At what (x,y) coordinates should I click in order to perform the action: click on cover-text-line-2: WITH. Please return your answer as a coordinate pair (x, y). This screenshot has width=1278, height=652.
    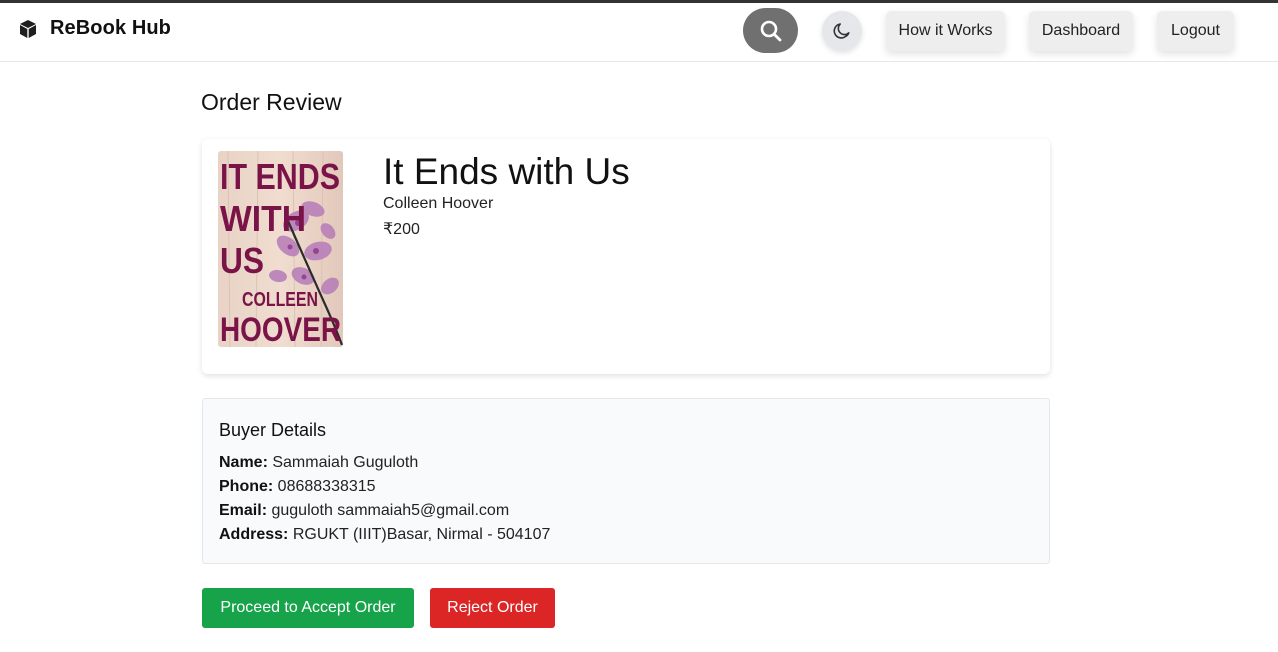
    Looking at the image, I should click on (263, 218).